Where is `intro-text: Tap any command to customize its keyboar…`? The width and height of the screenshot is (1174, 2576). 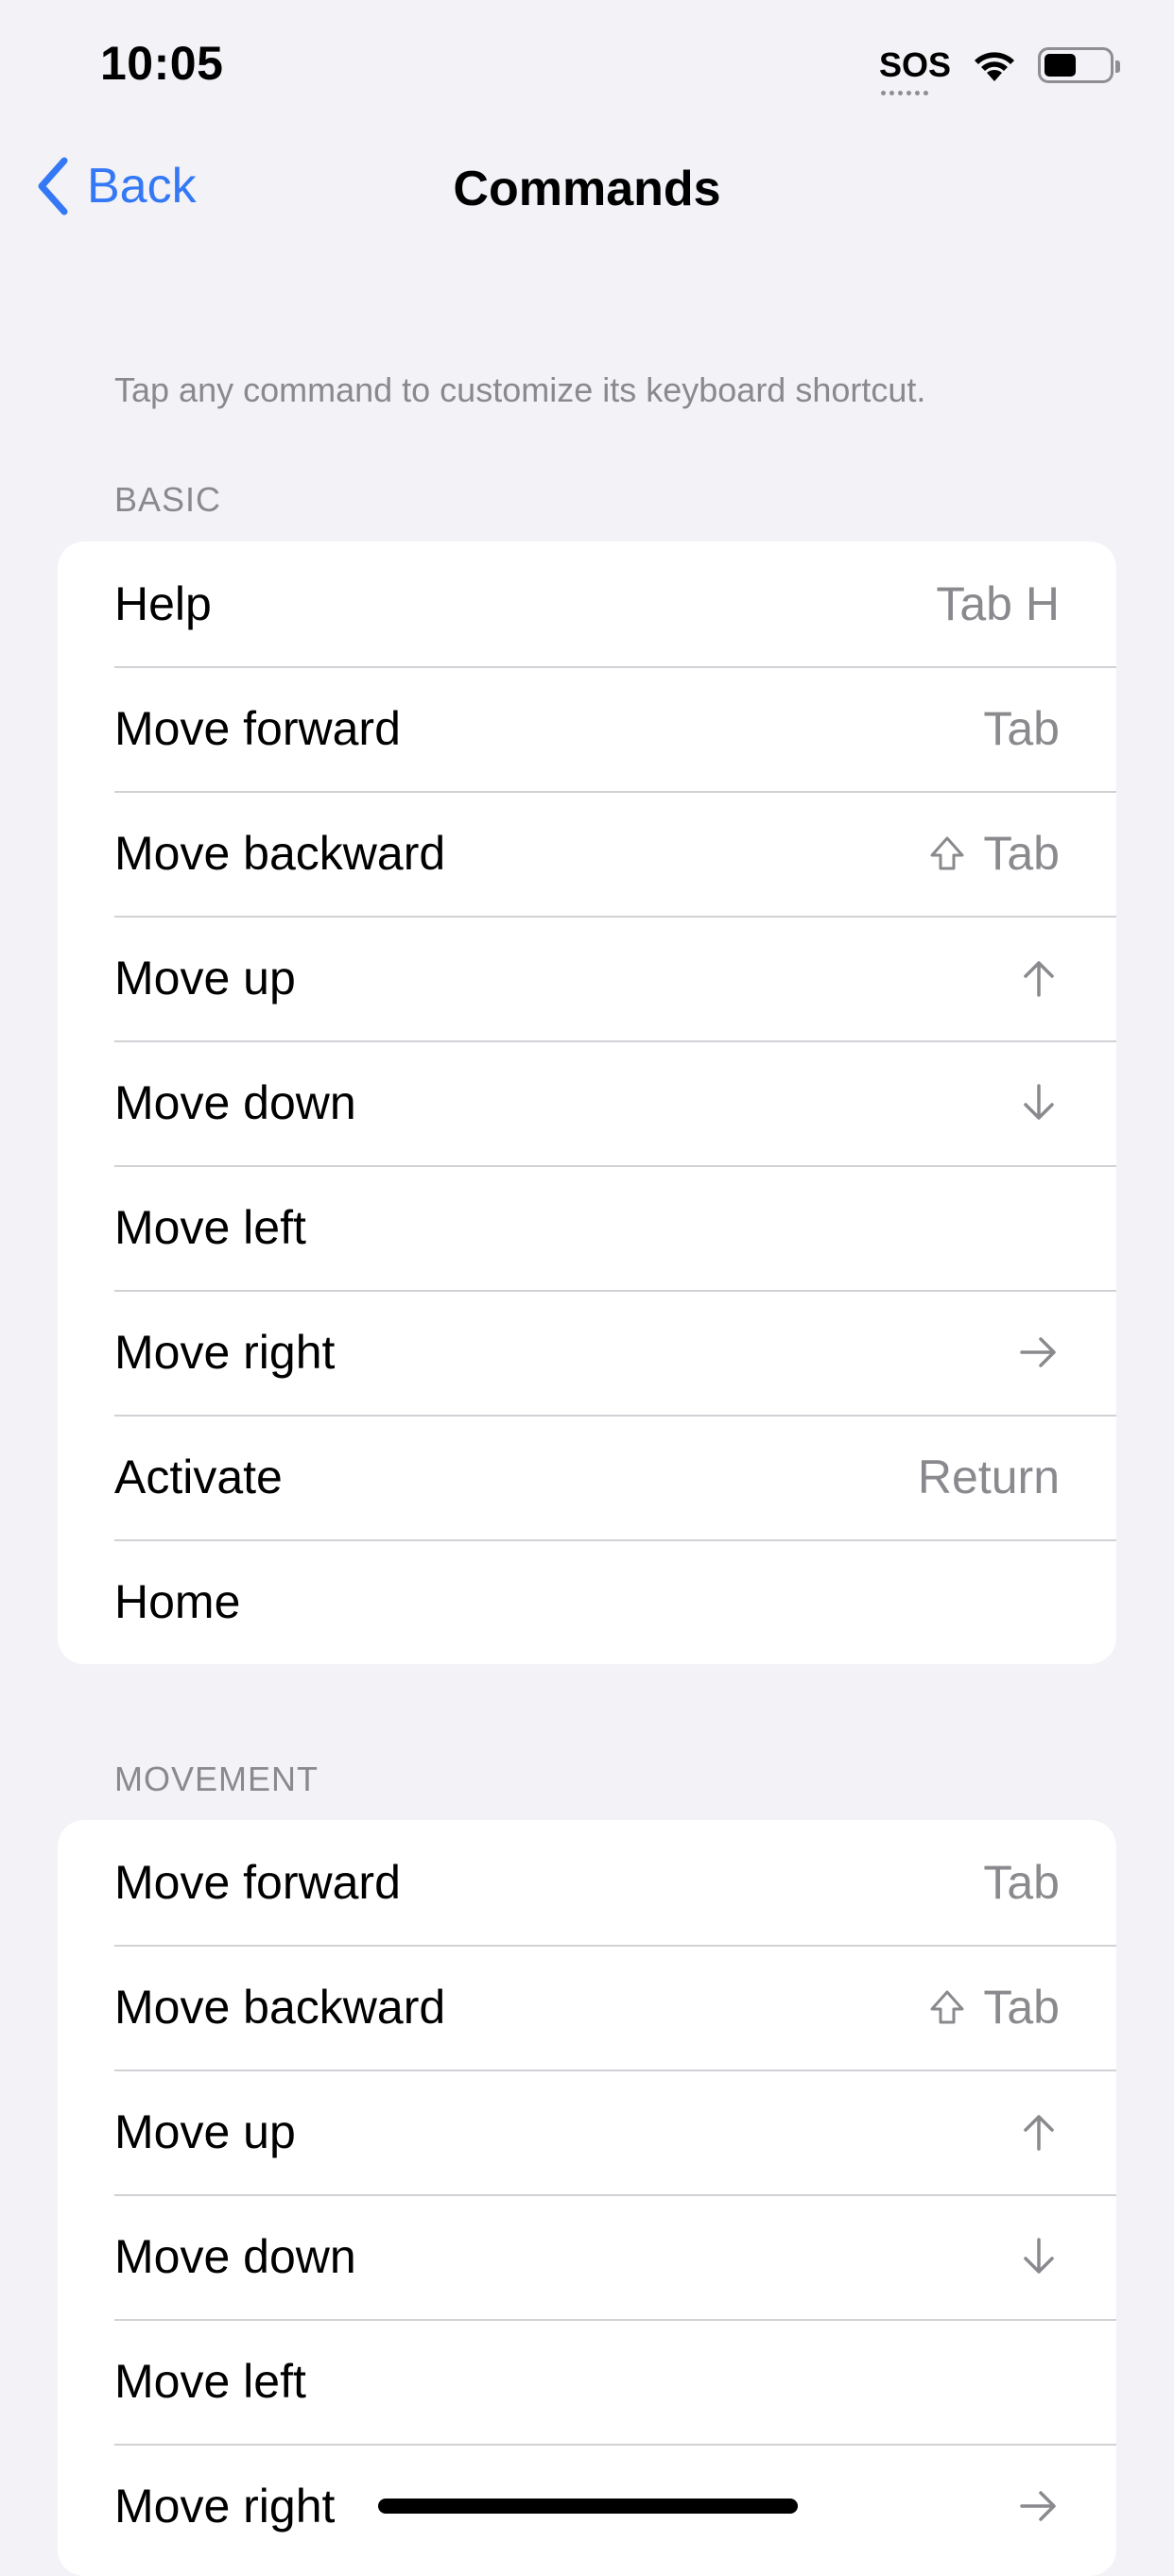 intro-text: Tap any command to customize its keyboar… is located at coordinates (520, 389).